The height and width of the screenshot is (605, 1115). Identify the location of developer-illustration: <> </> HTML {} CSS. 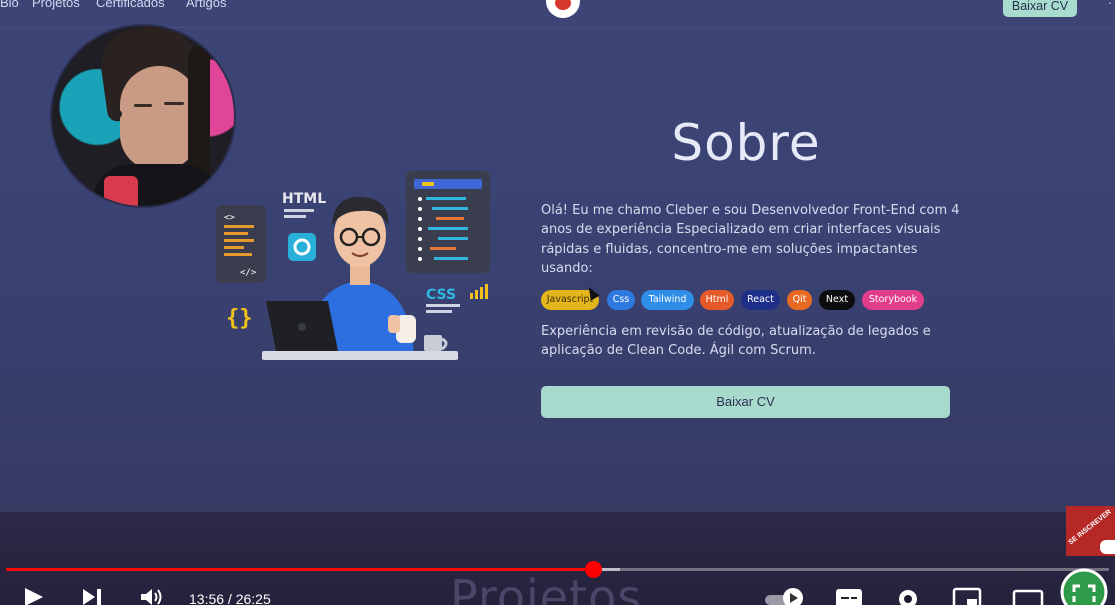
(353, 265).